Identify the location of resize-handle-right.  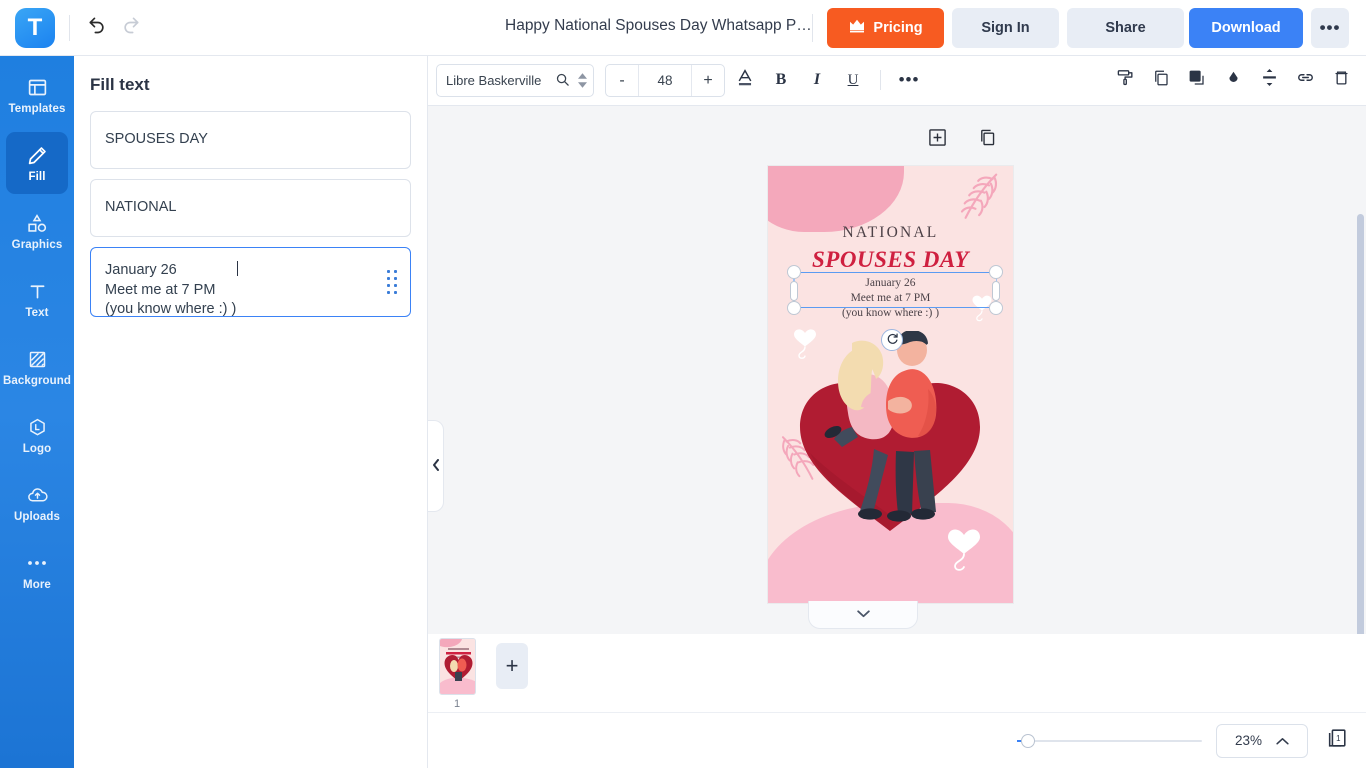
(996, 291).